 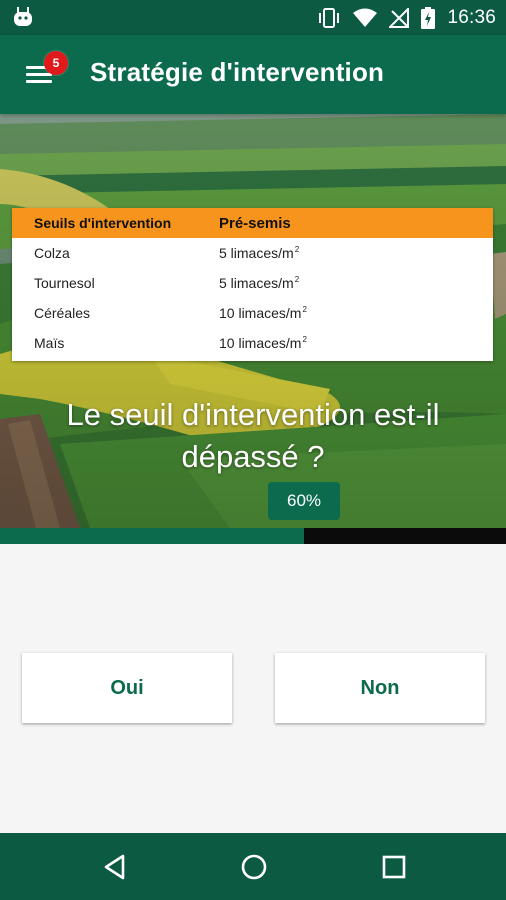 I want to click on table-row: Tournesol 5 limaces/m2, so click(x=252, y=283).